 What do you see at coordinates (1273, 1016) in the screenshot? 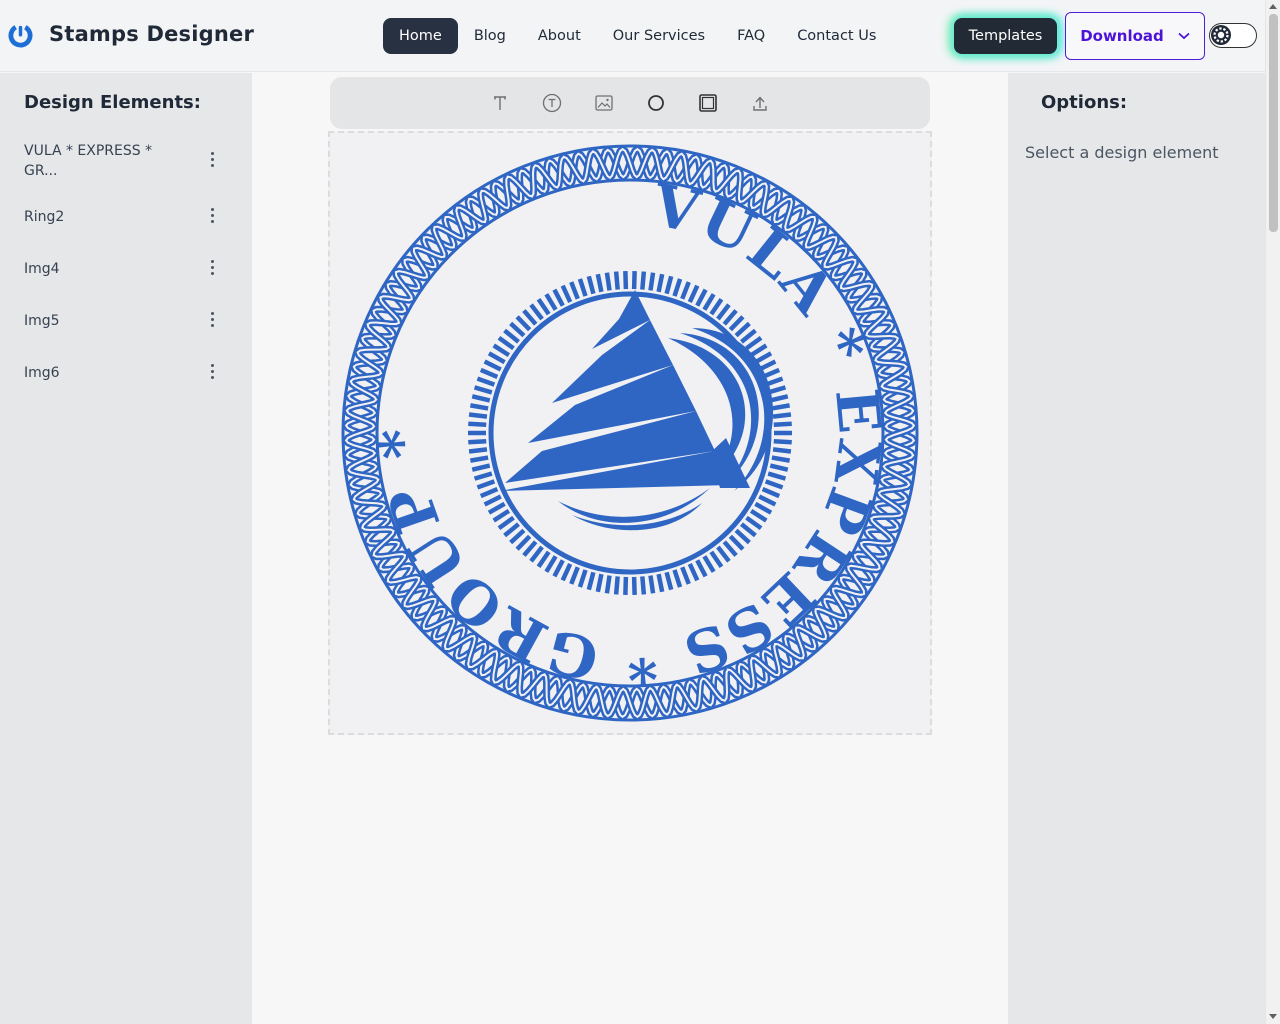
I see `scroll-down-arrow-icon` at bounding box center [1273, 1016].